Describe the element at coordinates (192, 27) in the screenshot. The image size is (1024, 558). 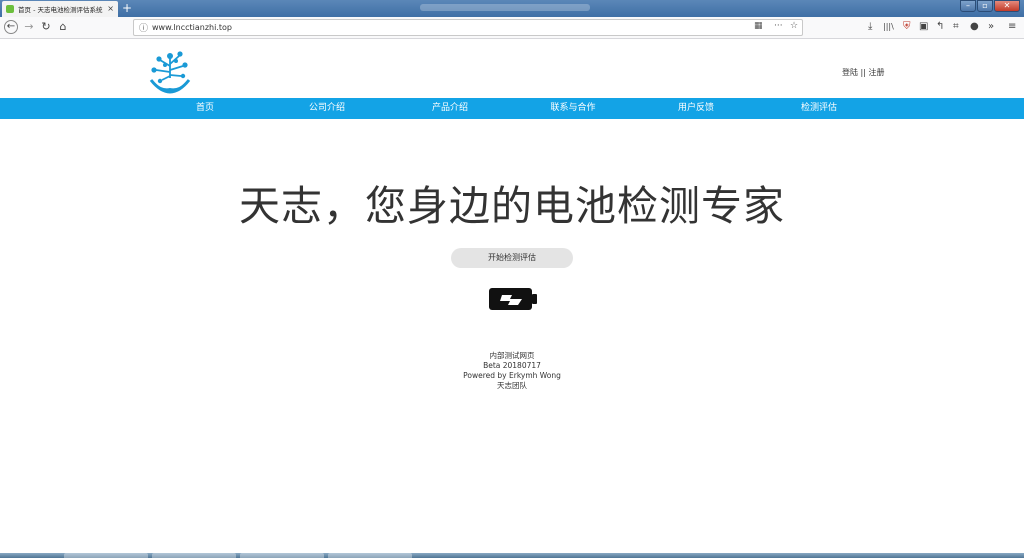
I see `url-text: www.lncctianzhi.top` at that location.